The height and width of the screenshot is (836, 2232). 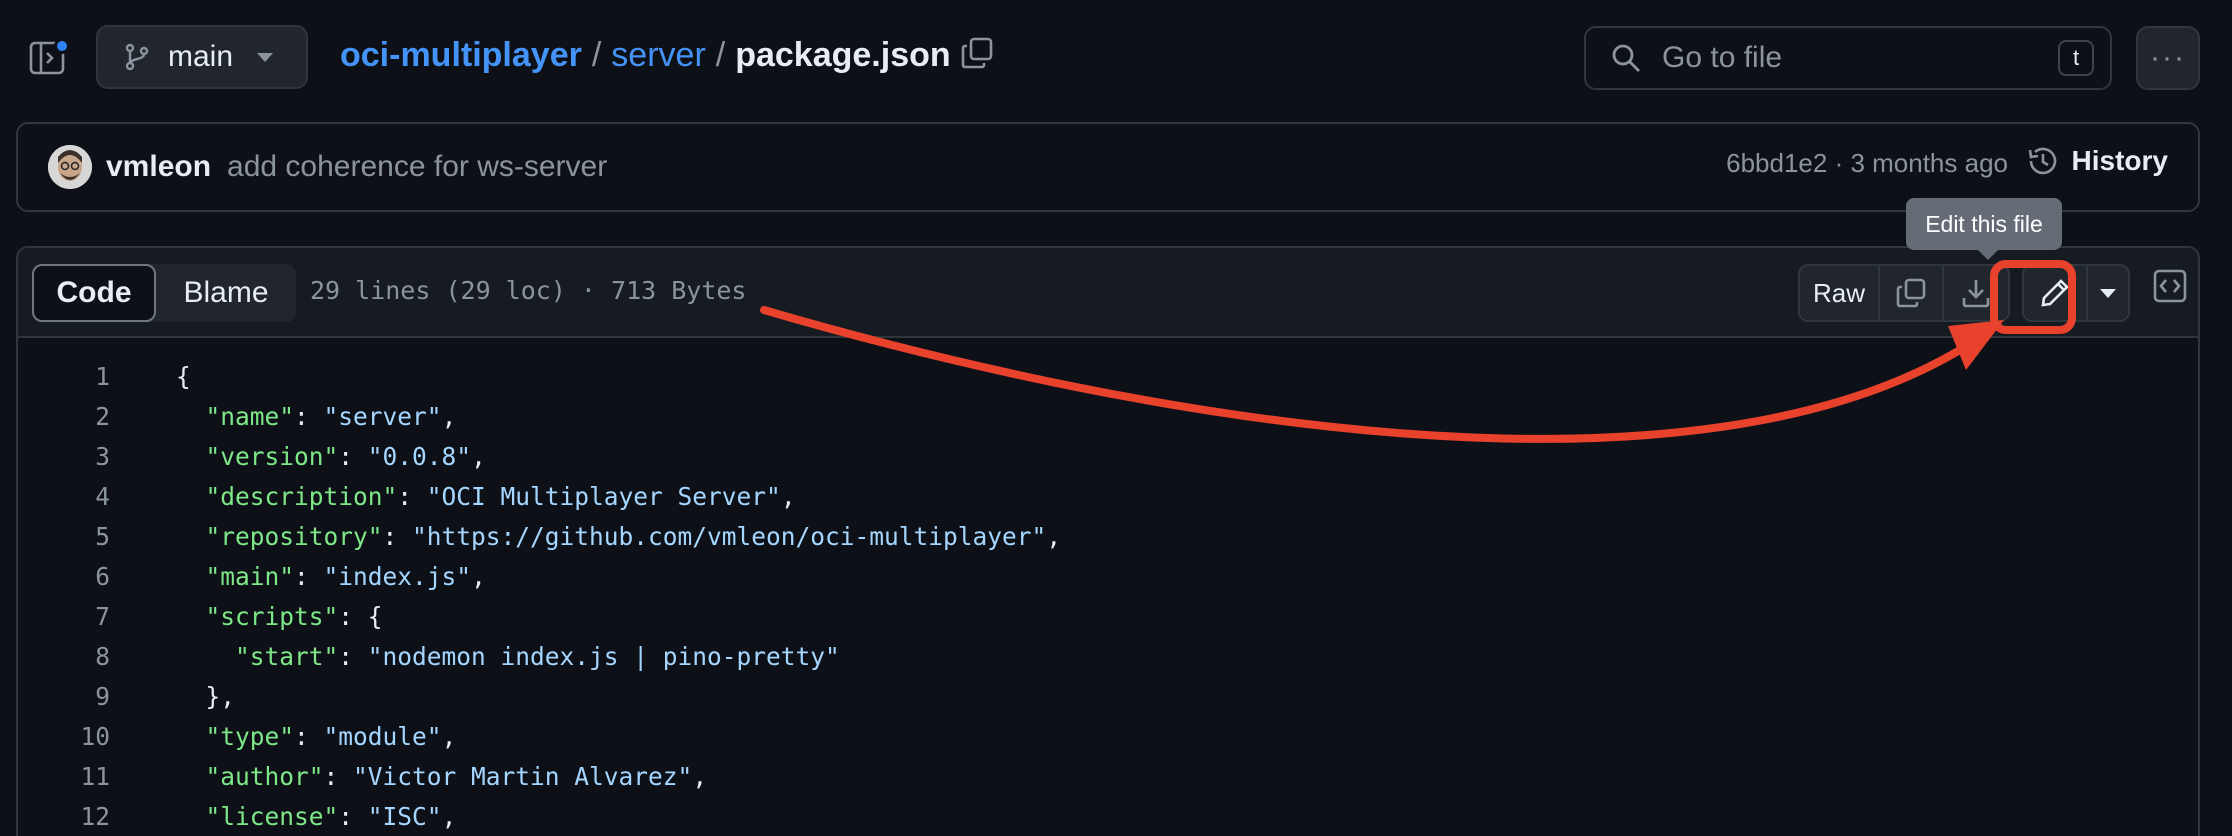 What do you see at coordinates (64, 576) in the screenshot?
I see `line-number: 6` at bounding box center [64, 576].